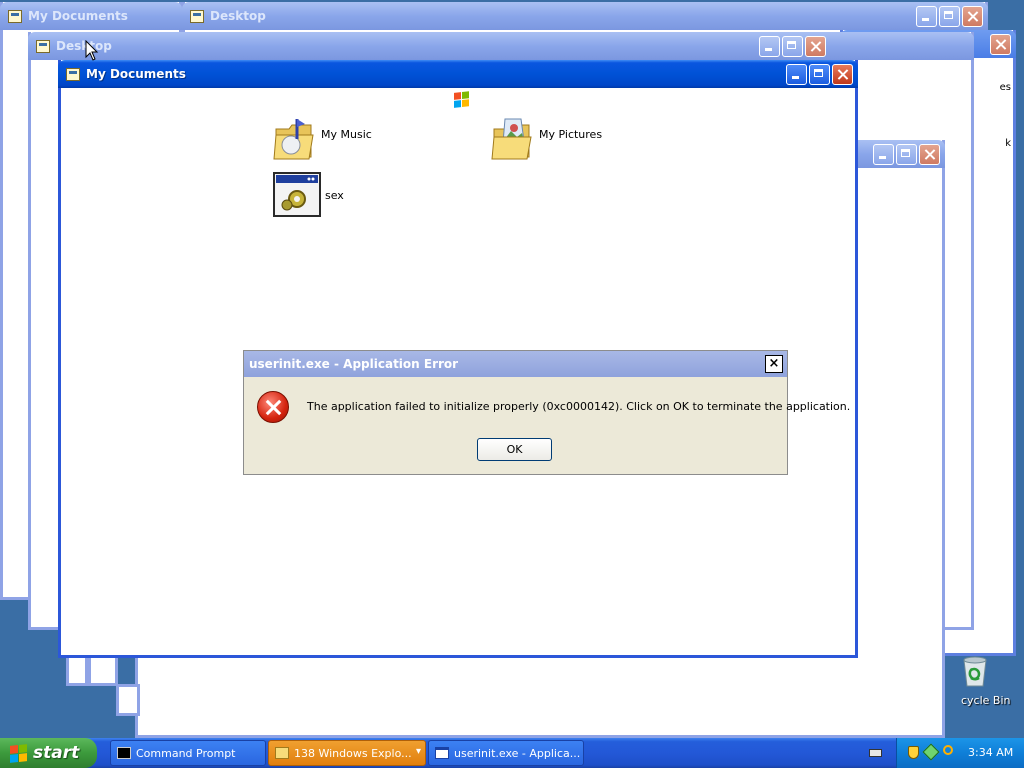 Image resolution: width=1024 pixels, height=768 pixels. What do you see at coordinates (513, 137) in the screenshot?
I see `pictures-folder-icon` at bounding box center [513, 137].